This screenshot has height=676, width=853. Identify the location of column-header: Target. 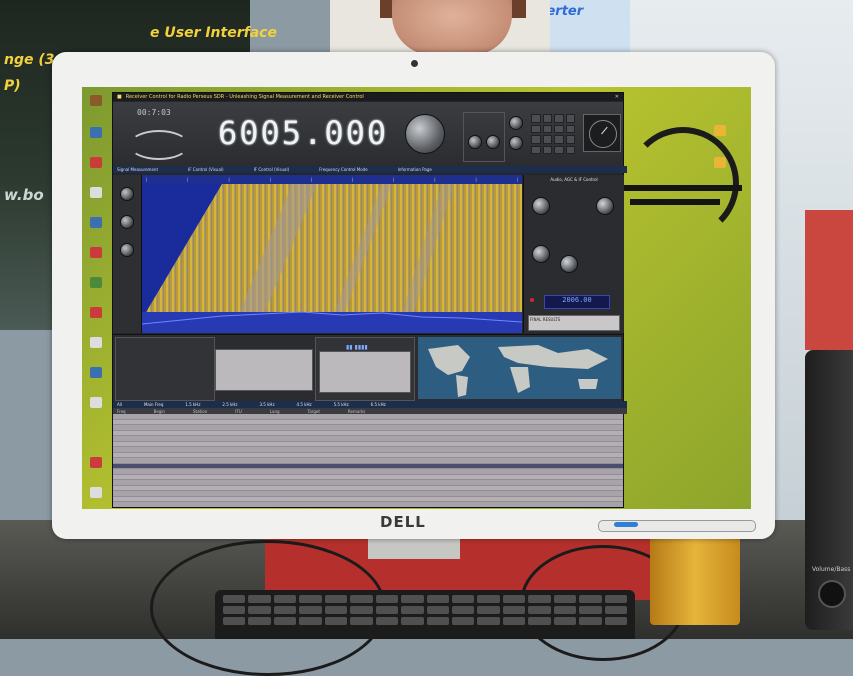
(314, 411).